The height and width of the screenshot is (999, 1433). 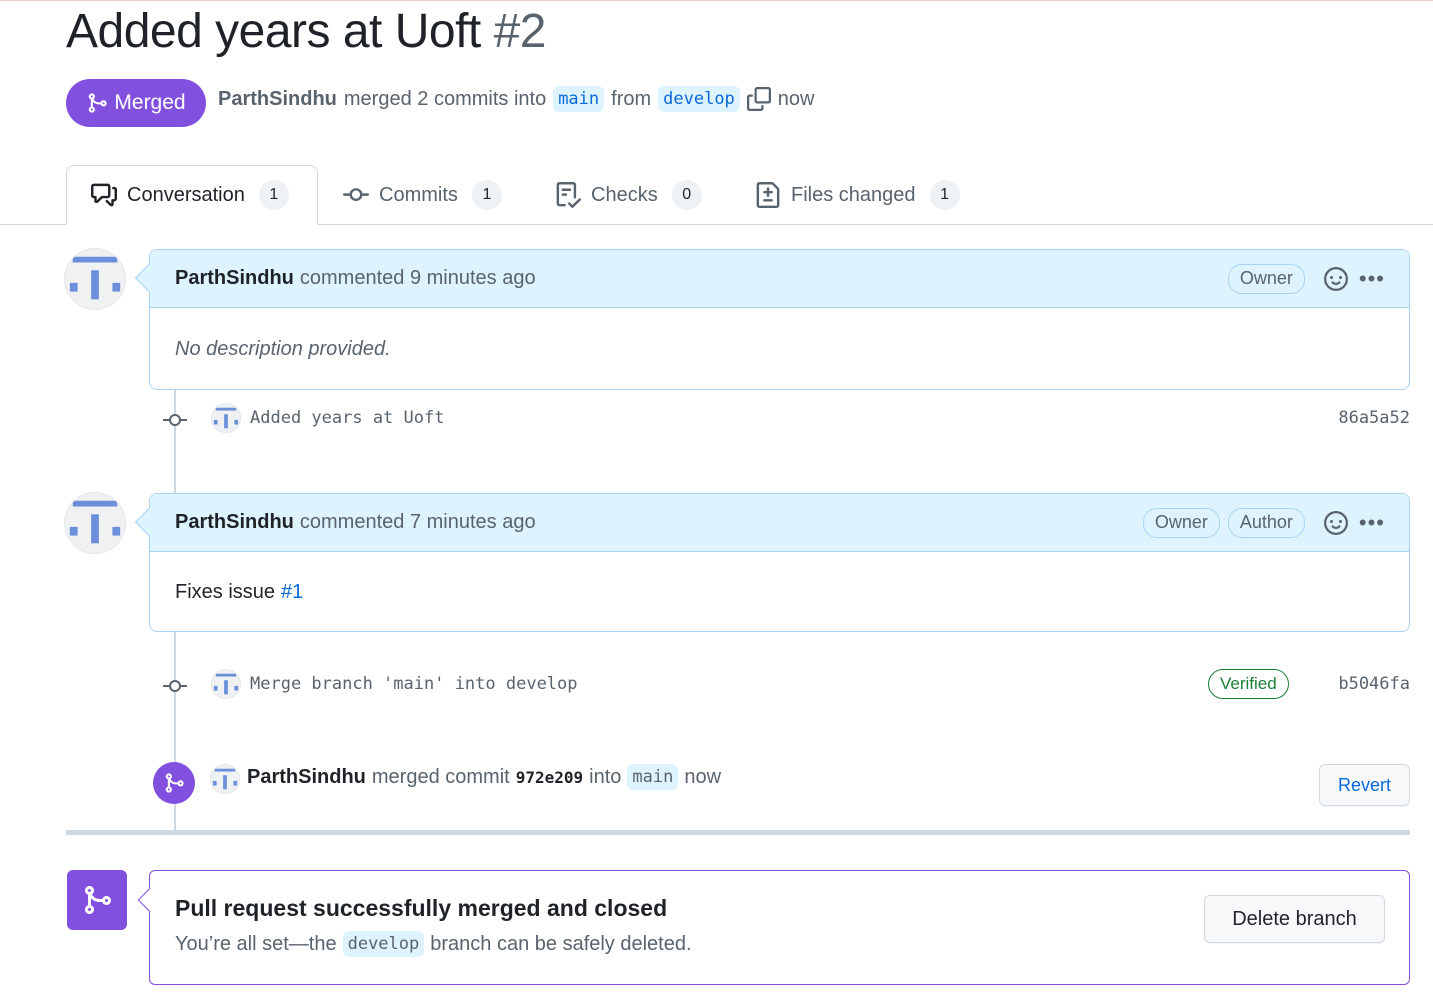 What do you see at coordinates (306, 777) in the screenshot?
I see `merge-author-link: ParthSindhu` at bounding box center [306, 777].